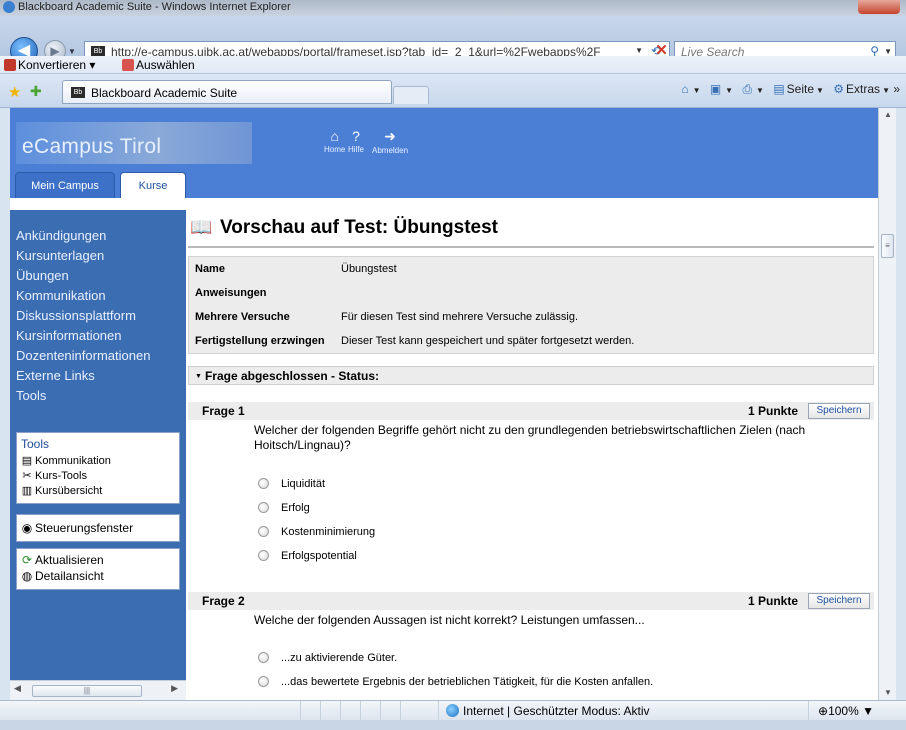 The image size is (906, 730). I want to click on view-options-box: ⟳ Aktualisieren ◍ Detailansicht, so click(98, 569).